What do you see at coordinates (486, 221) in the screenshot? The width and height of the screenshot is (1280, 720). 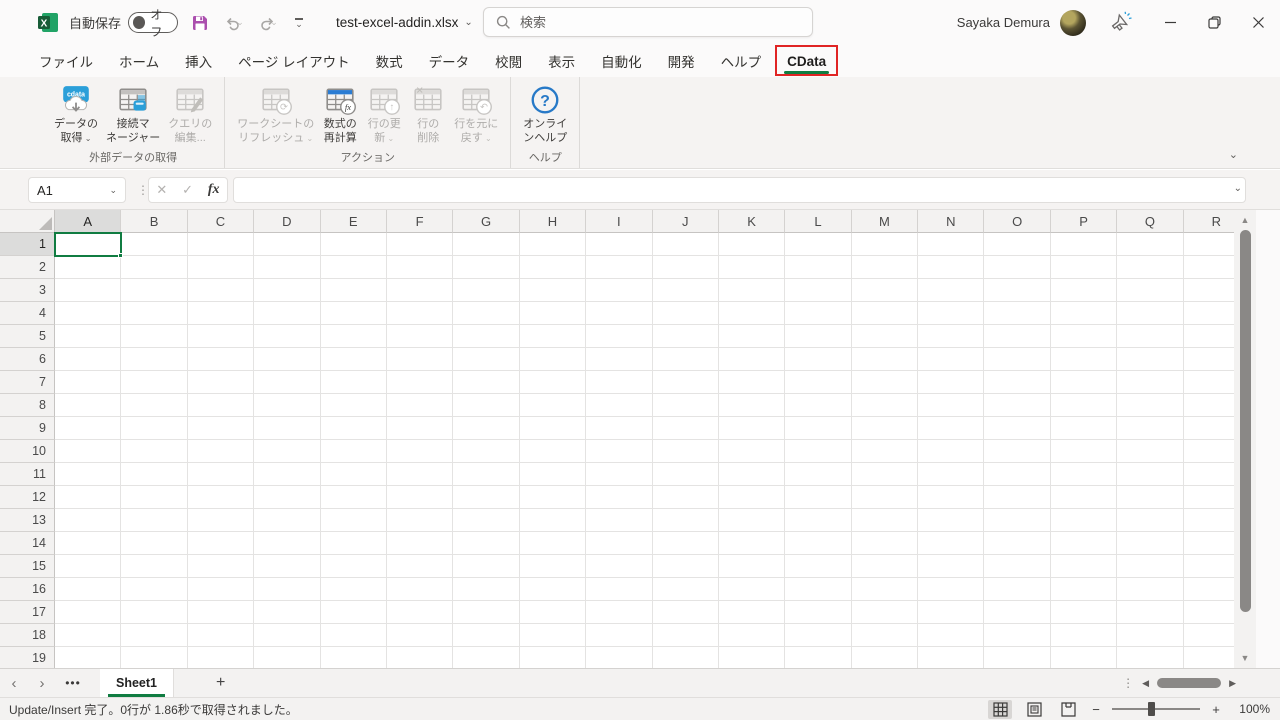 I see `column-header-G: G` at bounding box center [486, 221].